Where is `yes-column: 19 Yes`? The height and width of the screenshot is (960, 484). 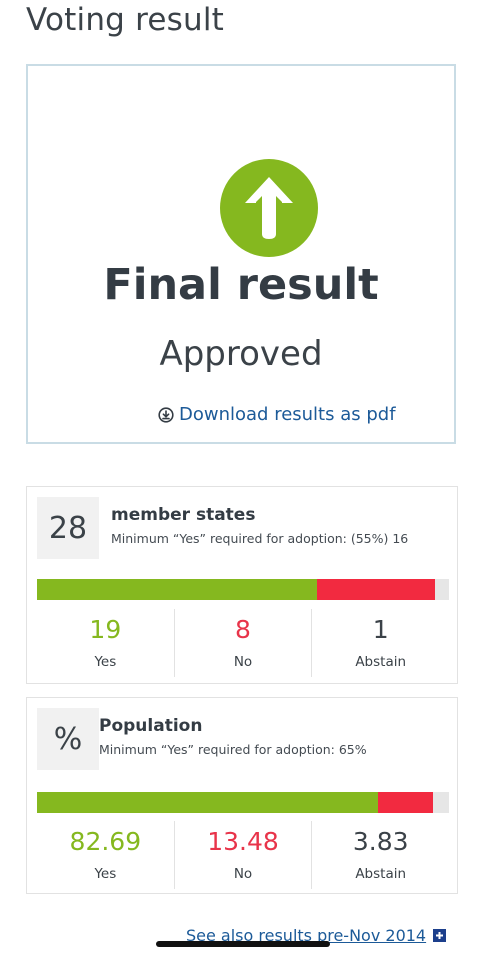
yes-column: 19 Yes is located at coordinates (105, 643).